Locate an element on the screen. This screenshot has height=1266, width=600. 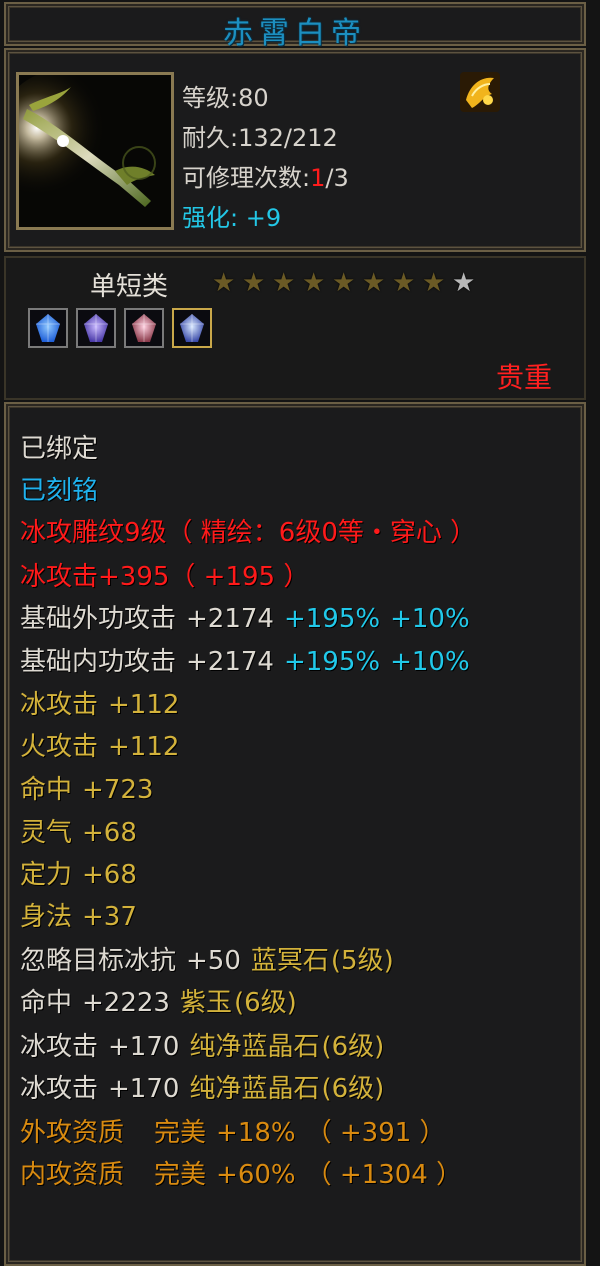
ext-quality-line: 外攻资质 完美 +18% （ +391 ） is located at coordinates (233, 1133).